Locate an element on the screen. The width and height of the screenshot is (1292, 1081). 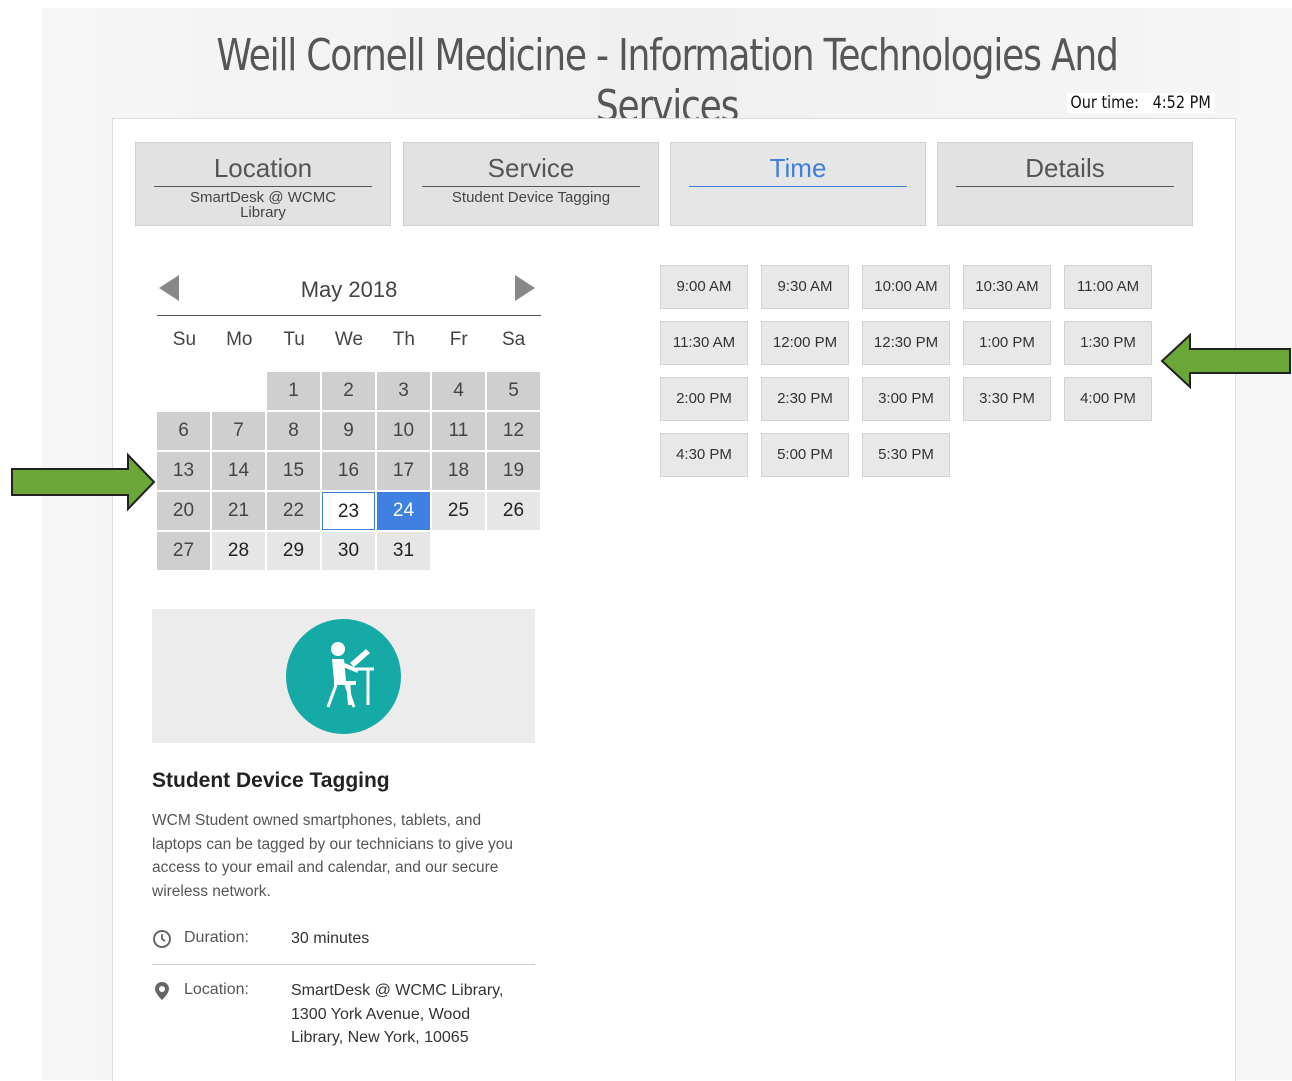
our-time: Our time: 4:52 PM is located at coordinates (1140, 103).